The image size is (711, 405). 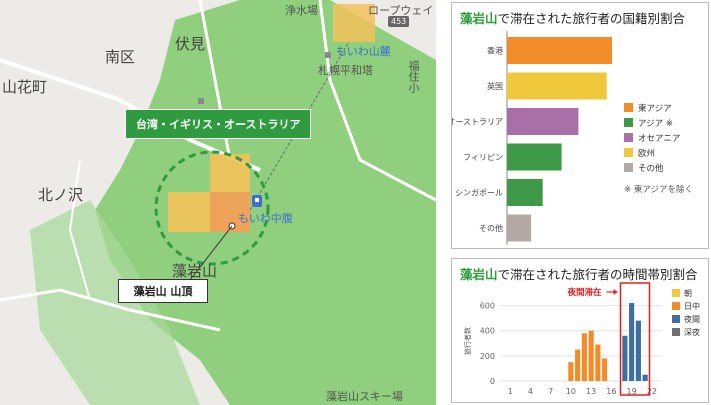 I want to click on label-fukuzumi: 福住小, so click(x=413, y=76).